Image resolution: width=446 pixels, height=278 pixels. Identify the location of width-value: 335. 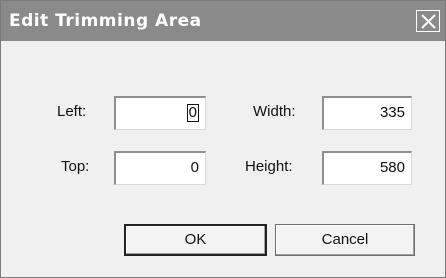
(392, 112).